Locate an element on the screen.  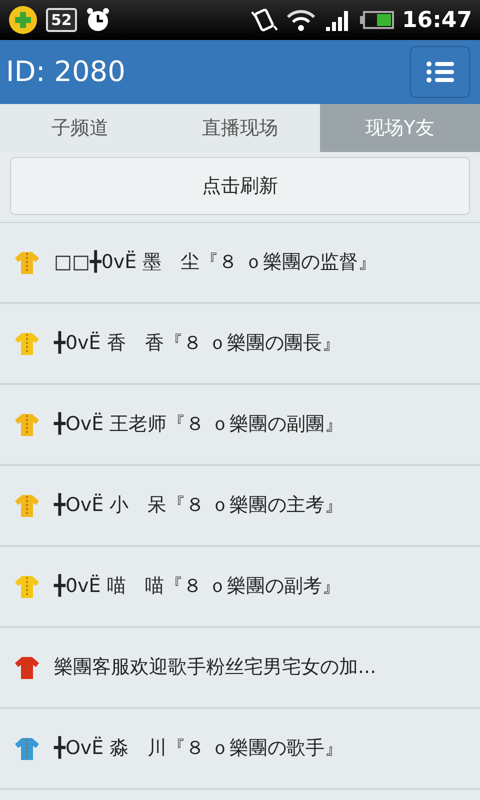
menu-button is located at coordinates (440, 72).